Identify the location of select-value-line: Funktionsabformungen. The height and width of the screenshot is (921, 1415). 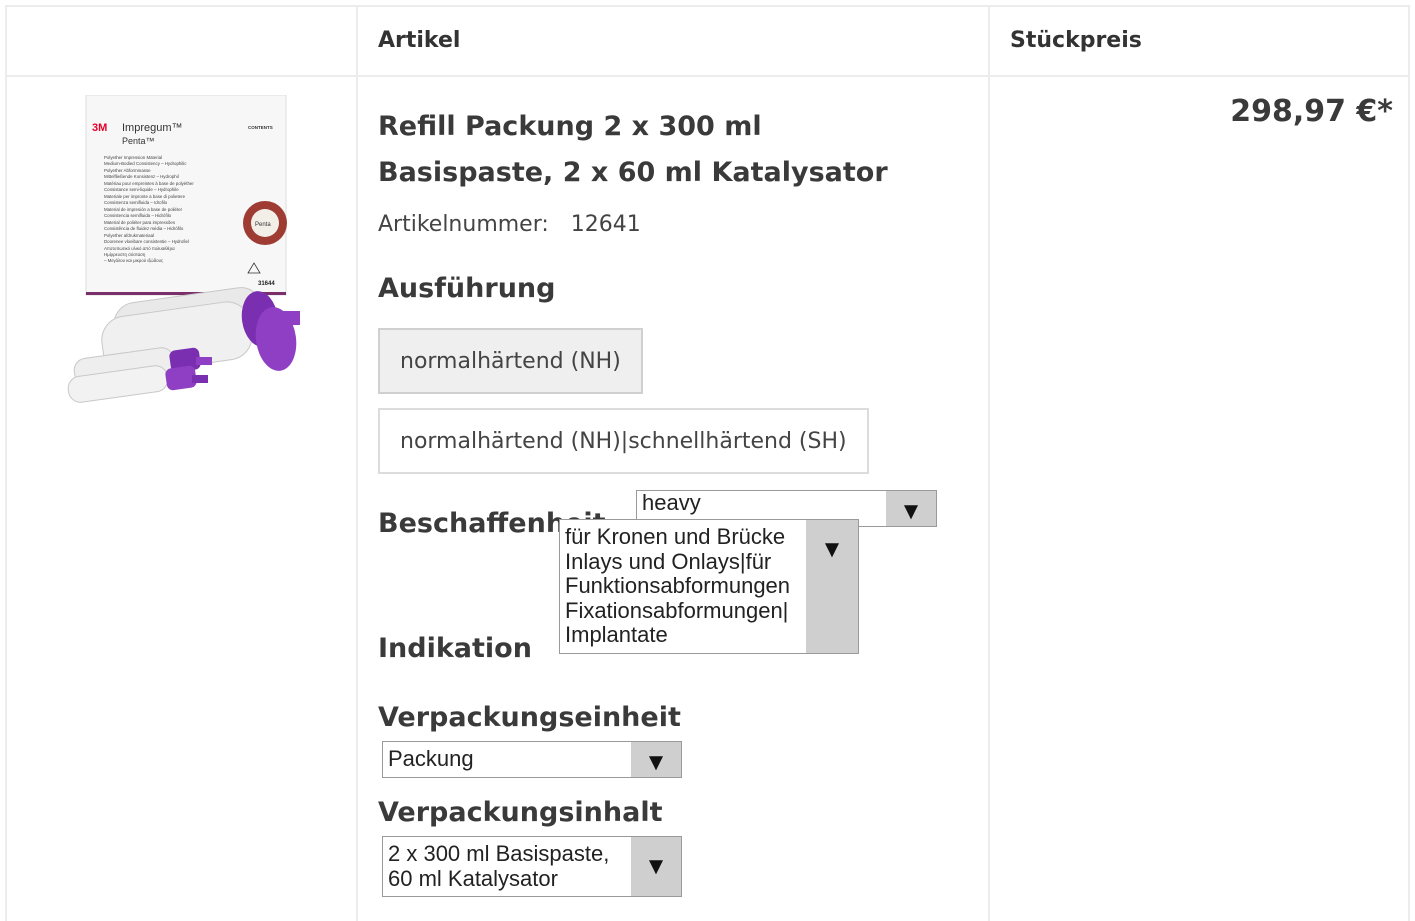
(678, 585).